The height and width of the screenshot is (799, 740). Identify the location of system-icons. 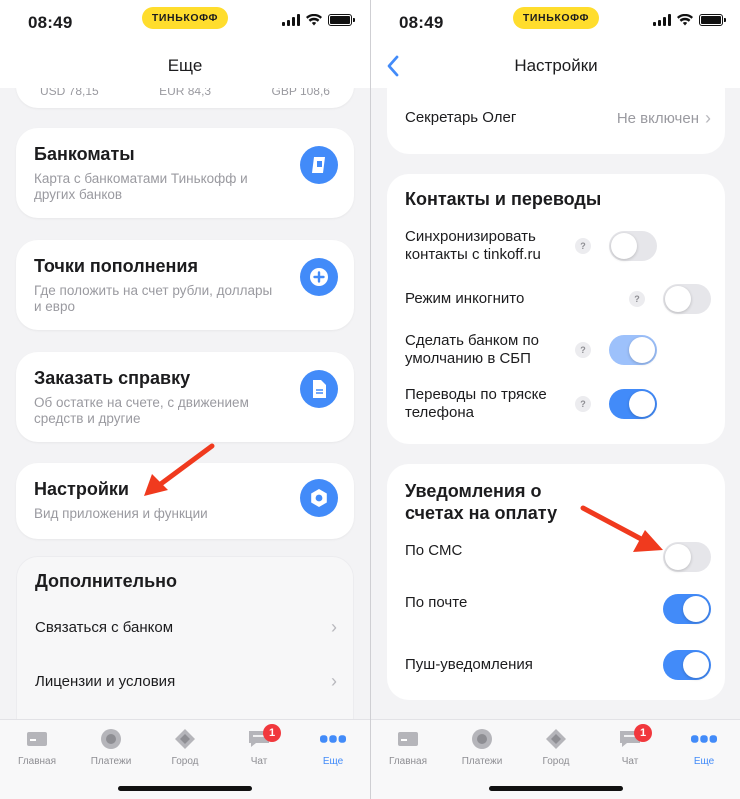
(318, 20).